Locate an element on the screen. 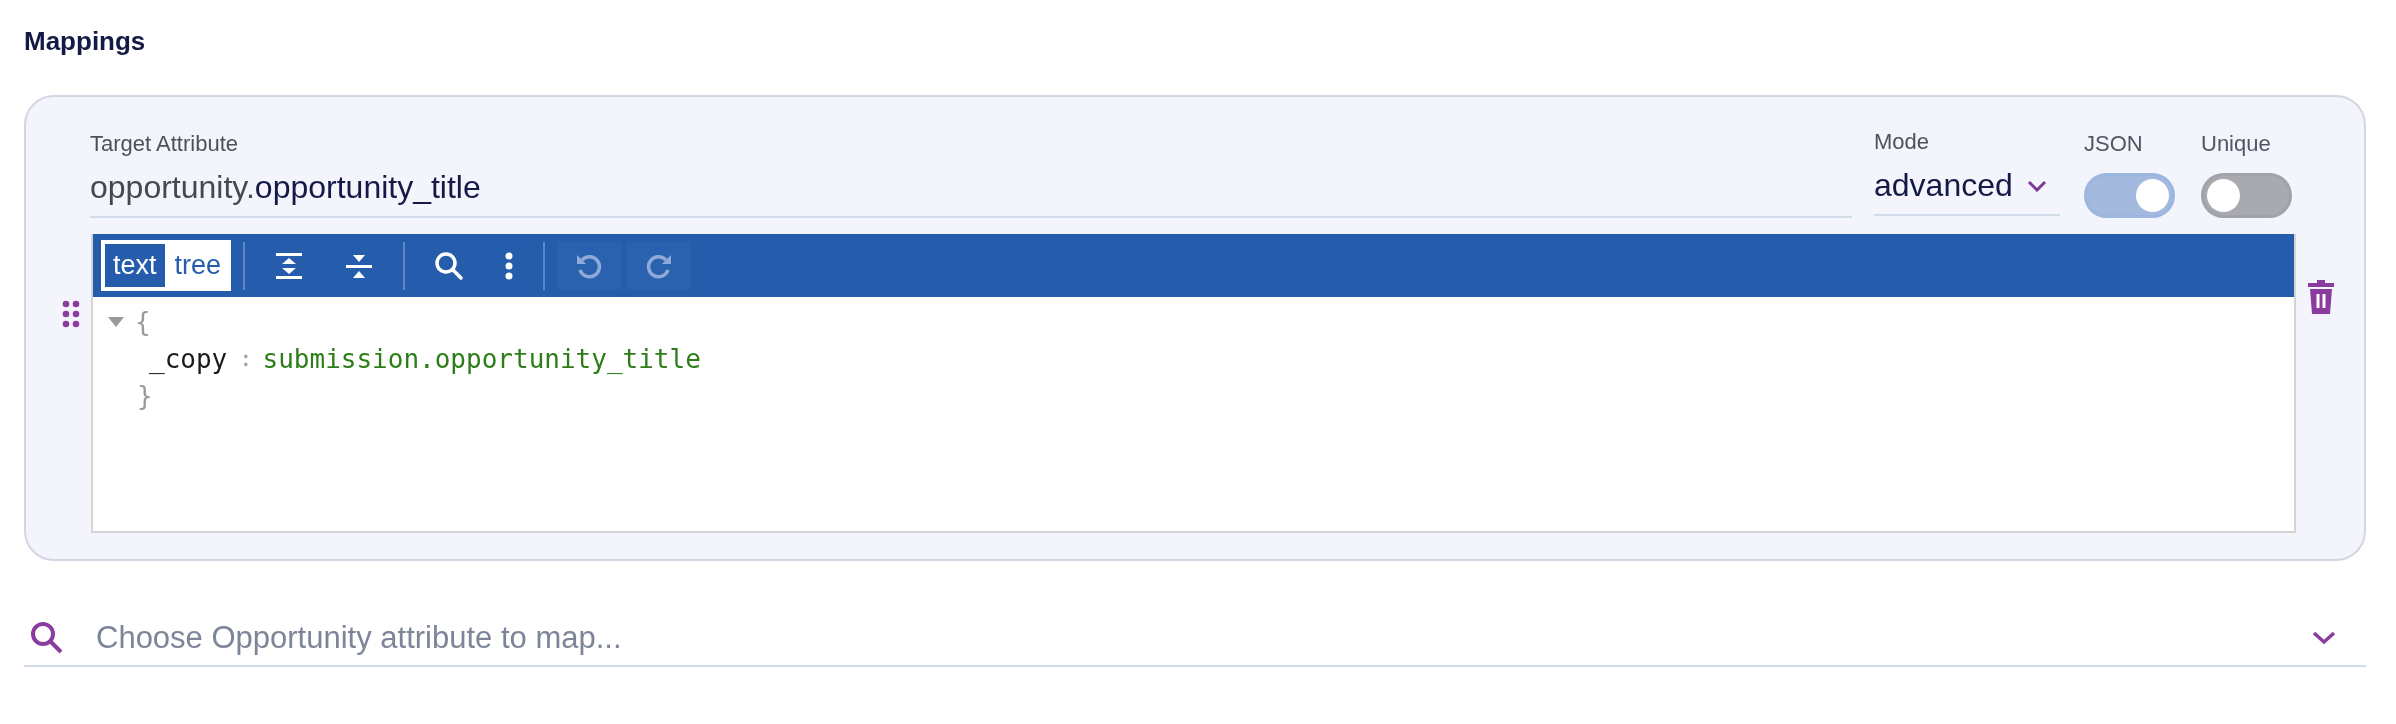 The height and width of the screenshot is (724, 2396). target-attribute-field: opportunity.opportunity_title is located at coordinates (971, 187).